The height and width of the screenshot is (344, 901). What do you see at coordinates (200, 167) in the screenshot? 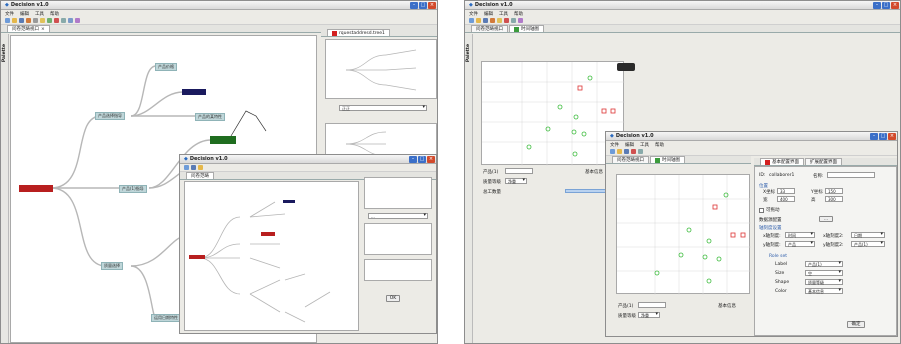
I see `nested-open-icon` at bounding box center [200, 167].